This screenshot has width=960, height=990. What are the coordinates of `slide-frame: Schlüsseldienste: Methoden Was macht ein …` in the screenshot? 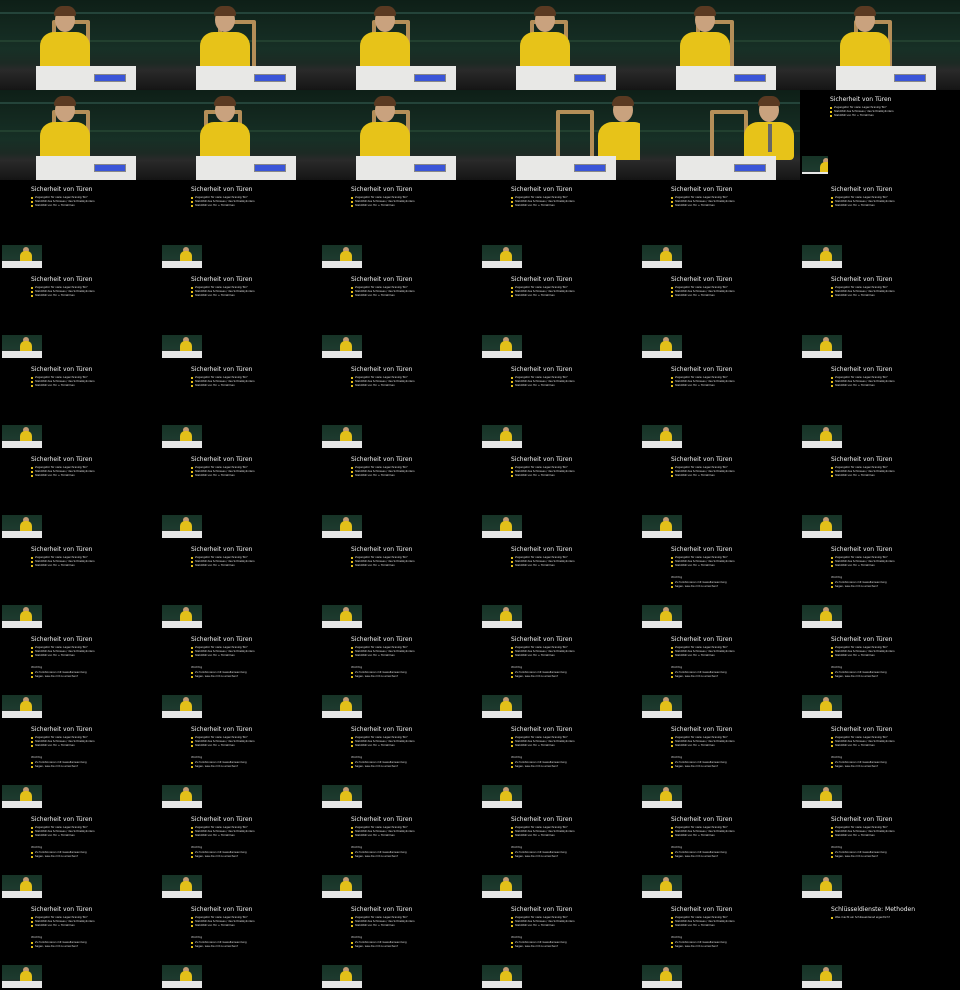 It's located at (880, 945).